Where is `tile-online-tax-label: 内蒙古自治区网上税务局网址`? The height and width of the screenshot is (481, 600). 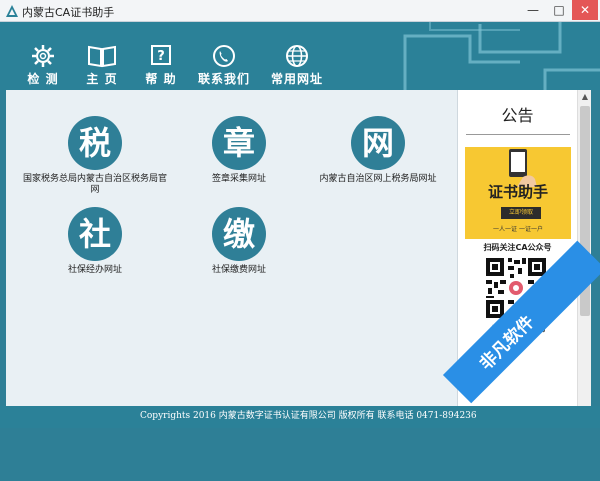 tile-online-tax-label: 内蒙古自治区网上税务局网址 is located at coordinates (378, 179).